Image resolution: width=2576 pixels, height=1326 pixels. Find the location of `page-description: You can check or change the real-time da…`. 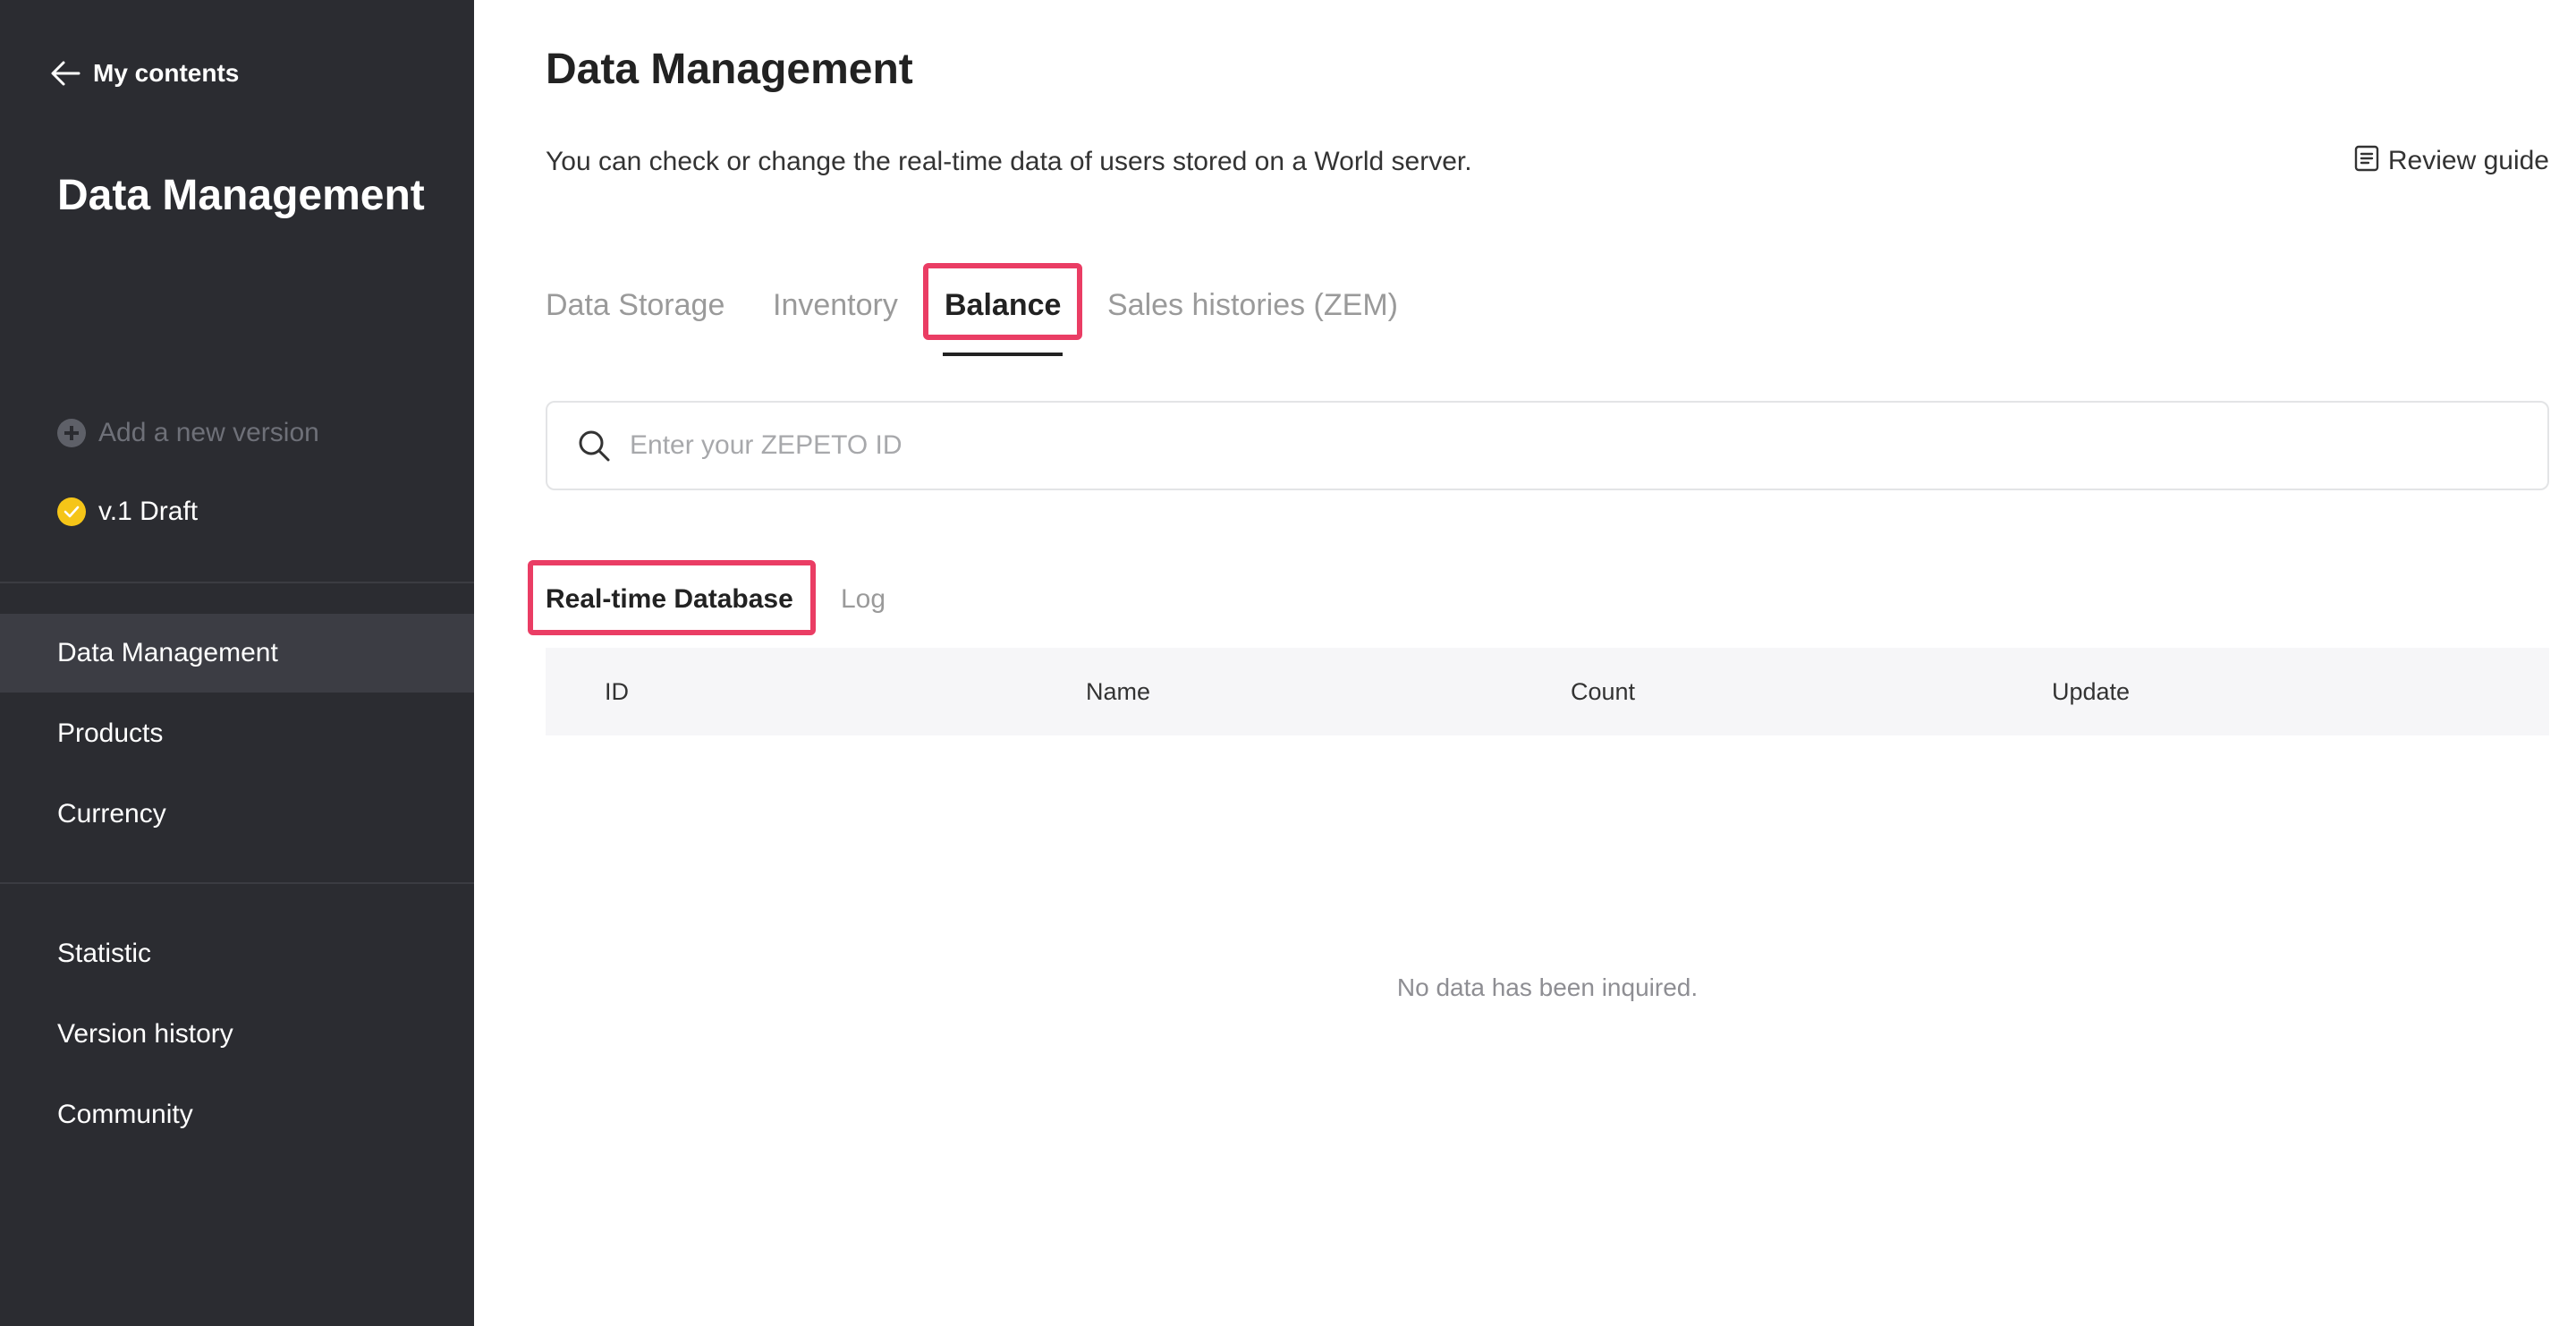

page-description: You can check or change the real-time da… is located at coordinates (1009, 161).